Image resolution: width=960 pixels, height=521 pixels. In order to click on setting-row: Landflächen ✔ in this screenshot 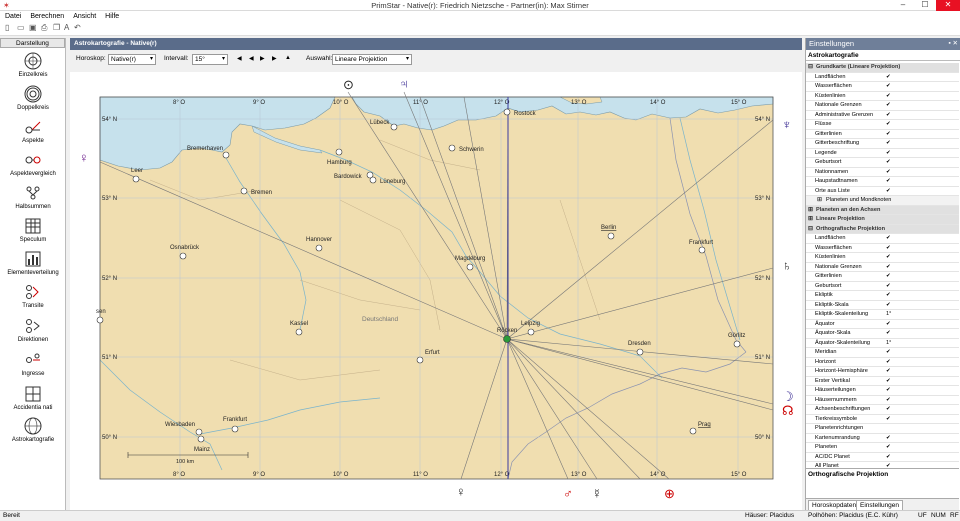, I will do `click(882, 239)`.